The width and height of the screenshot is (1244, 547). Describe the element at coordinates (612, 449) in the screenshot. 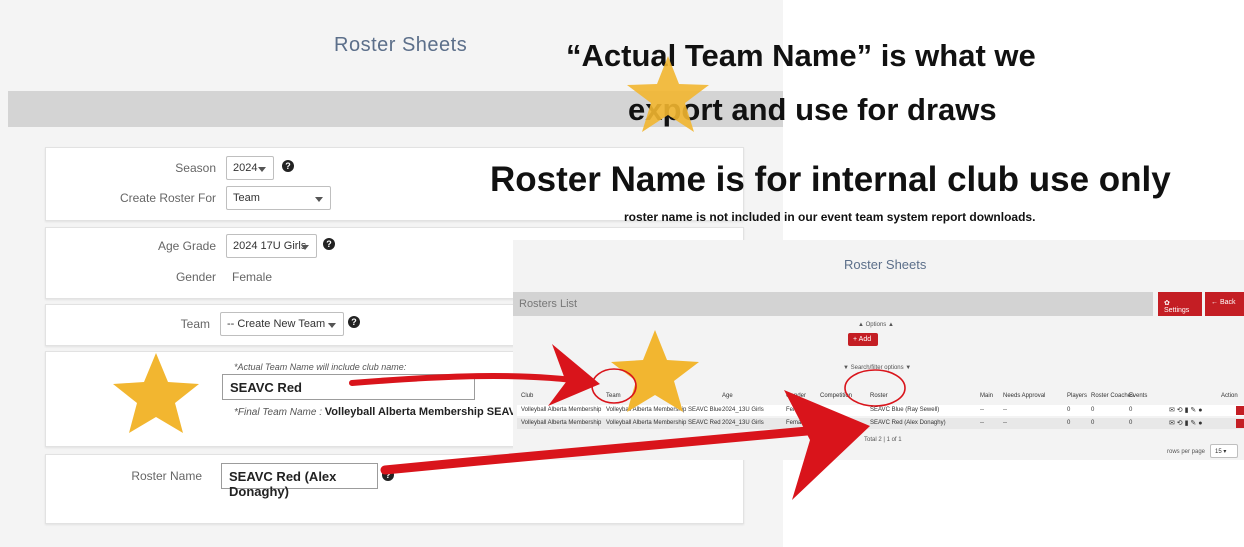

I see `arrow-roster` at that location.